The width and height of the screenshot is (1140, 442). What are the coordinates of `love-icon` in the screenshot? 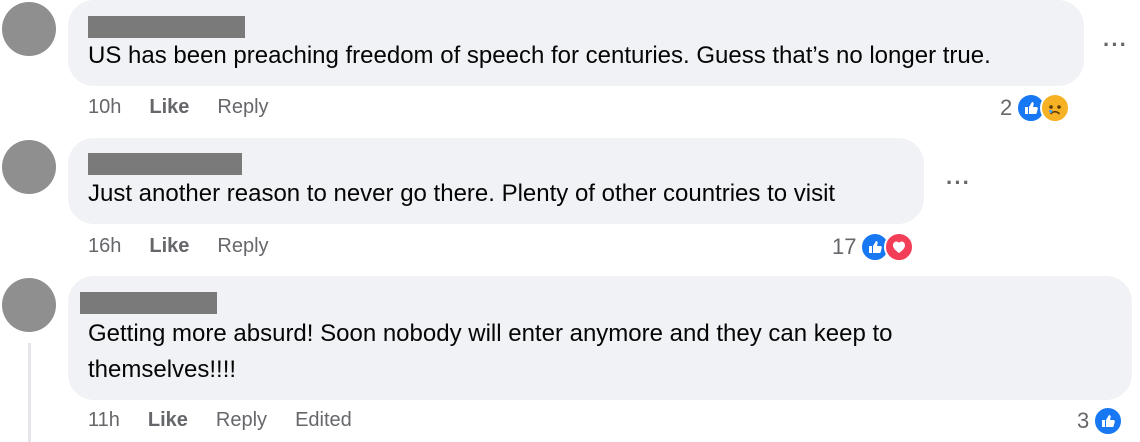 It's located at (899, 247).